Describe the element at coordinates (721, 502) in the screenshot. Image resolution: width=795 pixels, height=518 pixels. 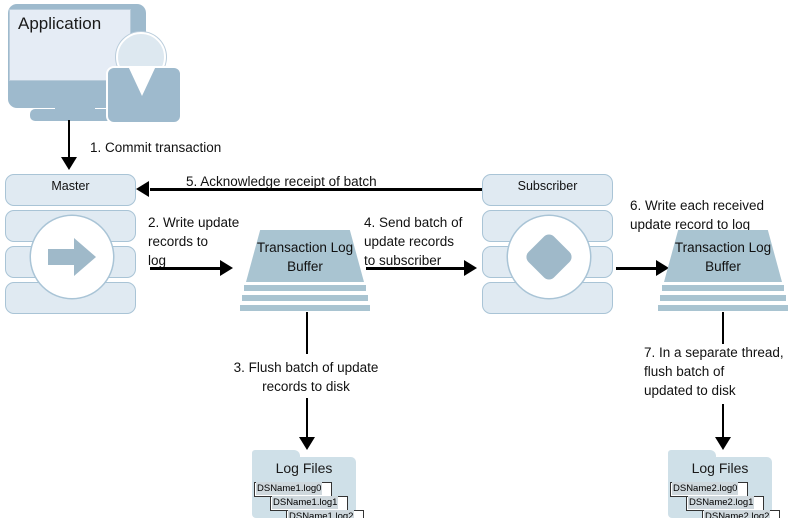
I see `log-file-name: DSName2.log1` at that location.